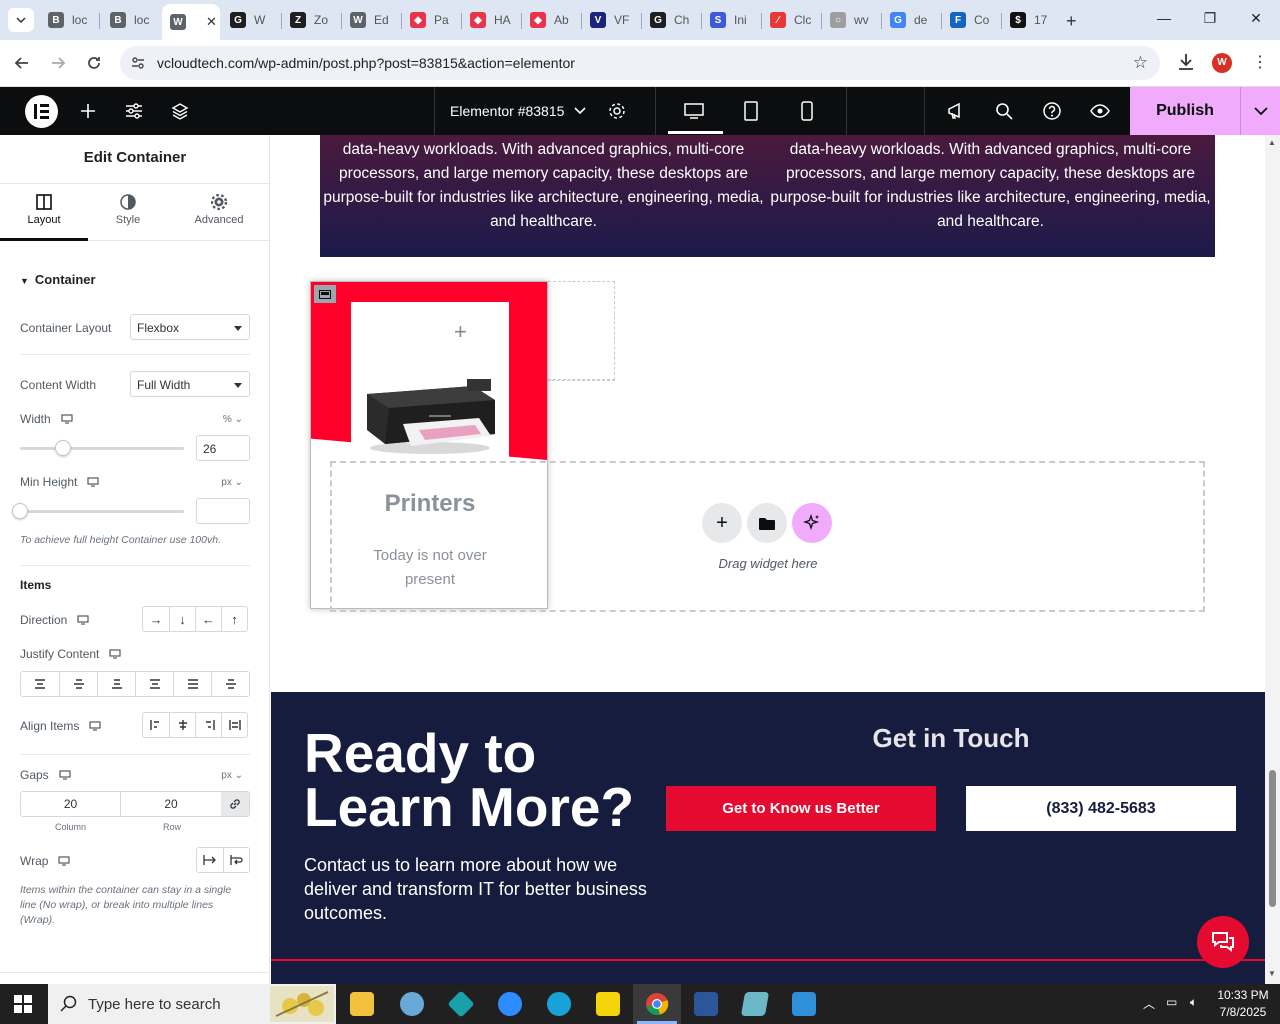 The width and height of the screenshot is (1280, 1024). I want to click on phone-button: (833) 482-5683, so click(1101, 808).